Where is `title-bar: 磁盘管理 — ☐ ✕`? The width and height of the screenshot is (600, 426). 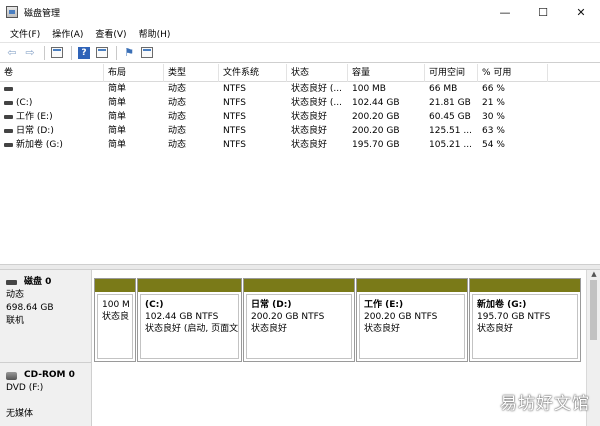 title-bar: 磁盘管理 — ☐ ✕ is located at coordinates (300, 12).